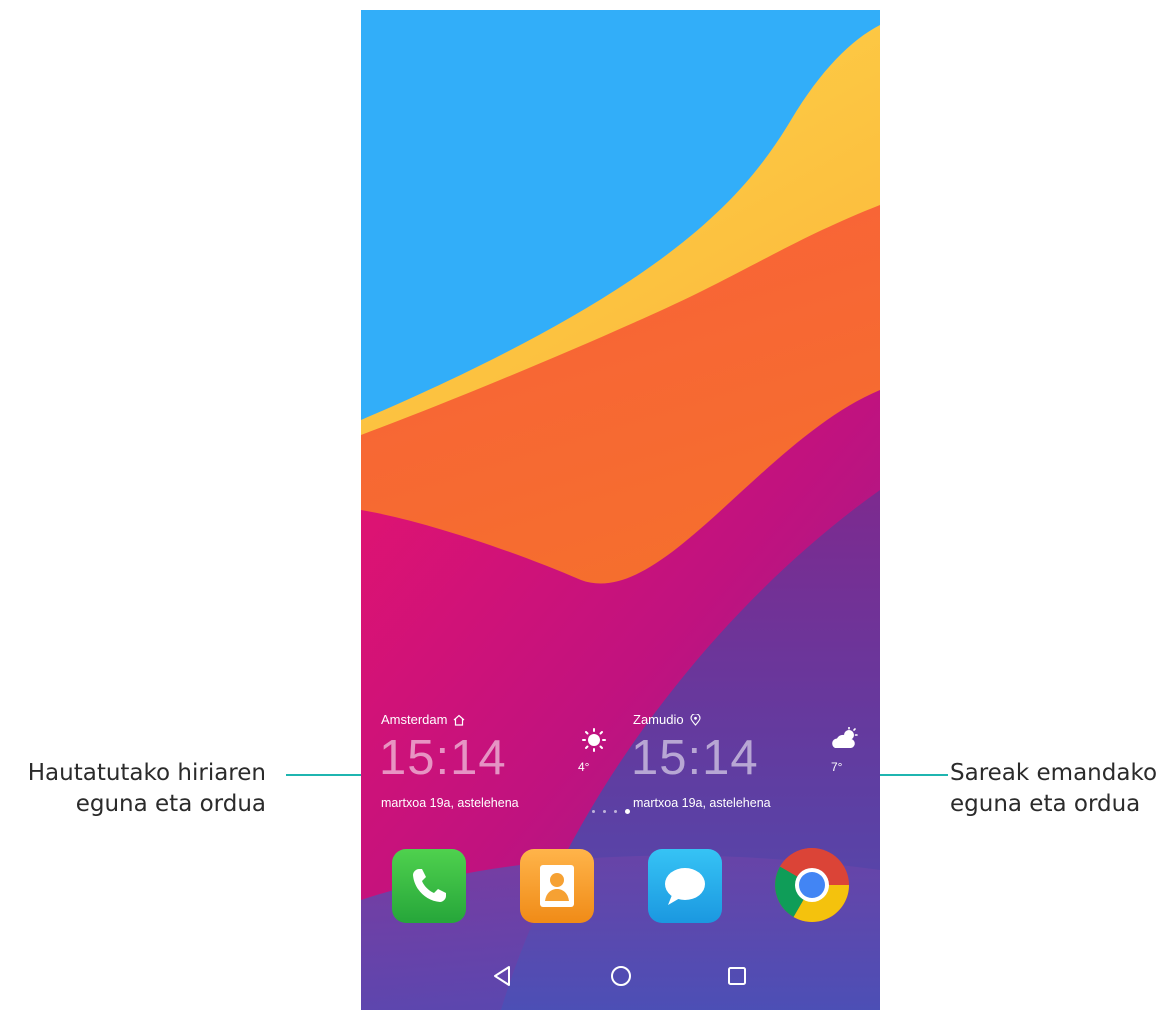 This screenshot has width=1171, height=1010. I want to click on page-indicator, so click(611, 811).